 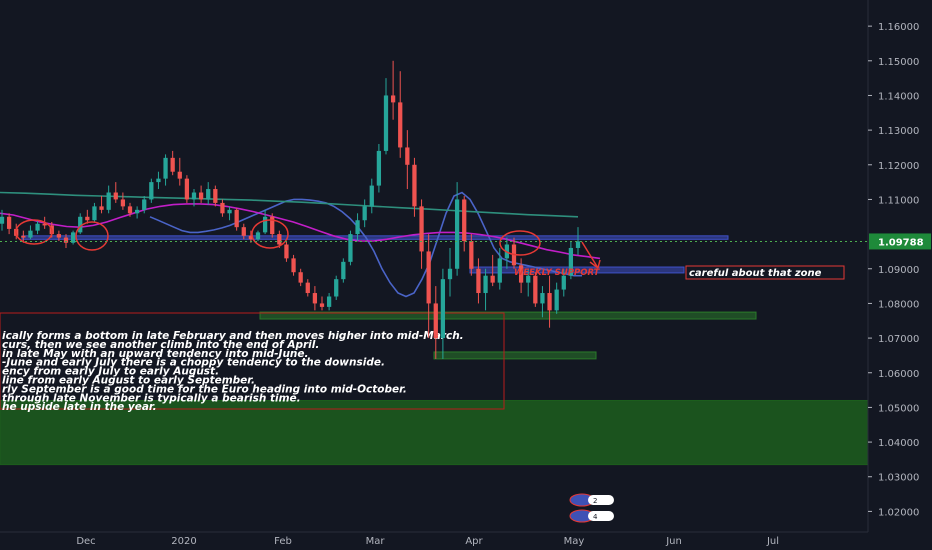 What do you see at coordinates (898, 478) in the screenshot?
I see `price-tick-label: 1.03000` at bounding box center [898, 478].